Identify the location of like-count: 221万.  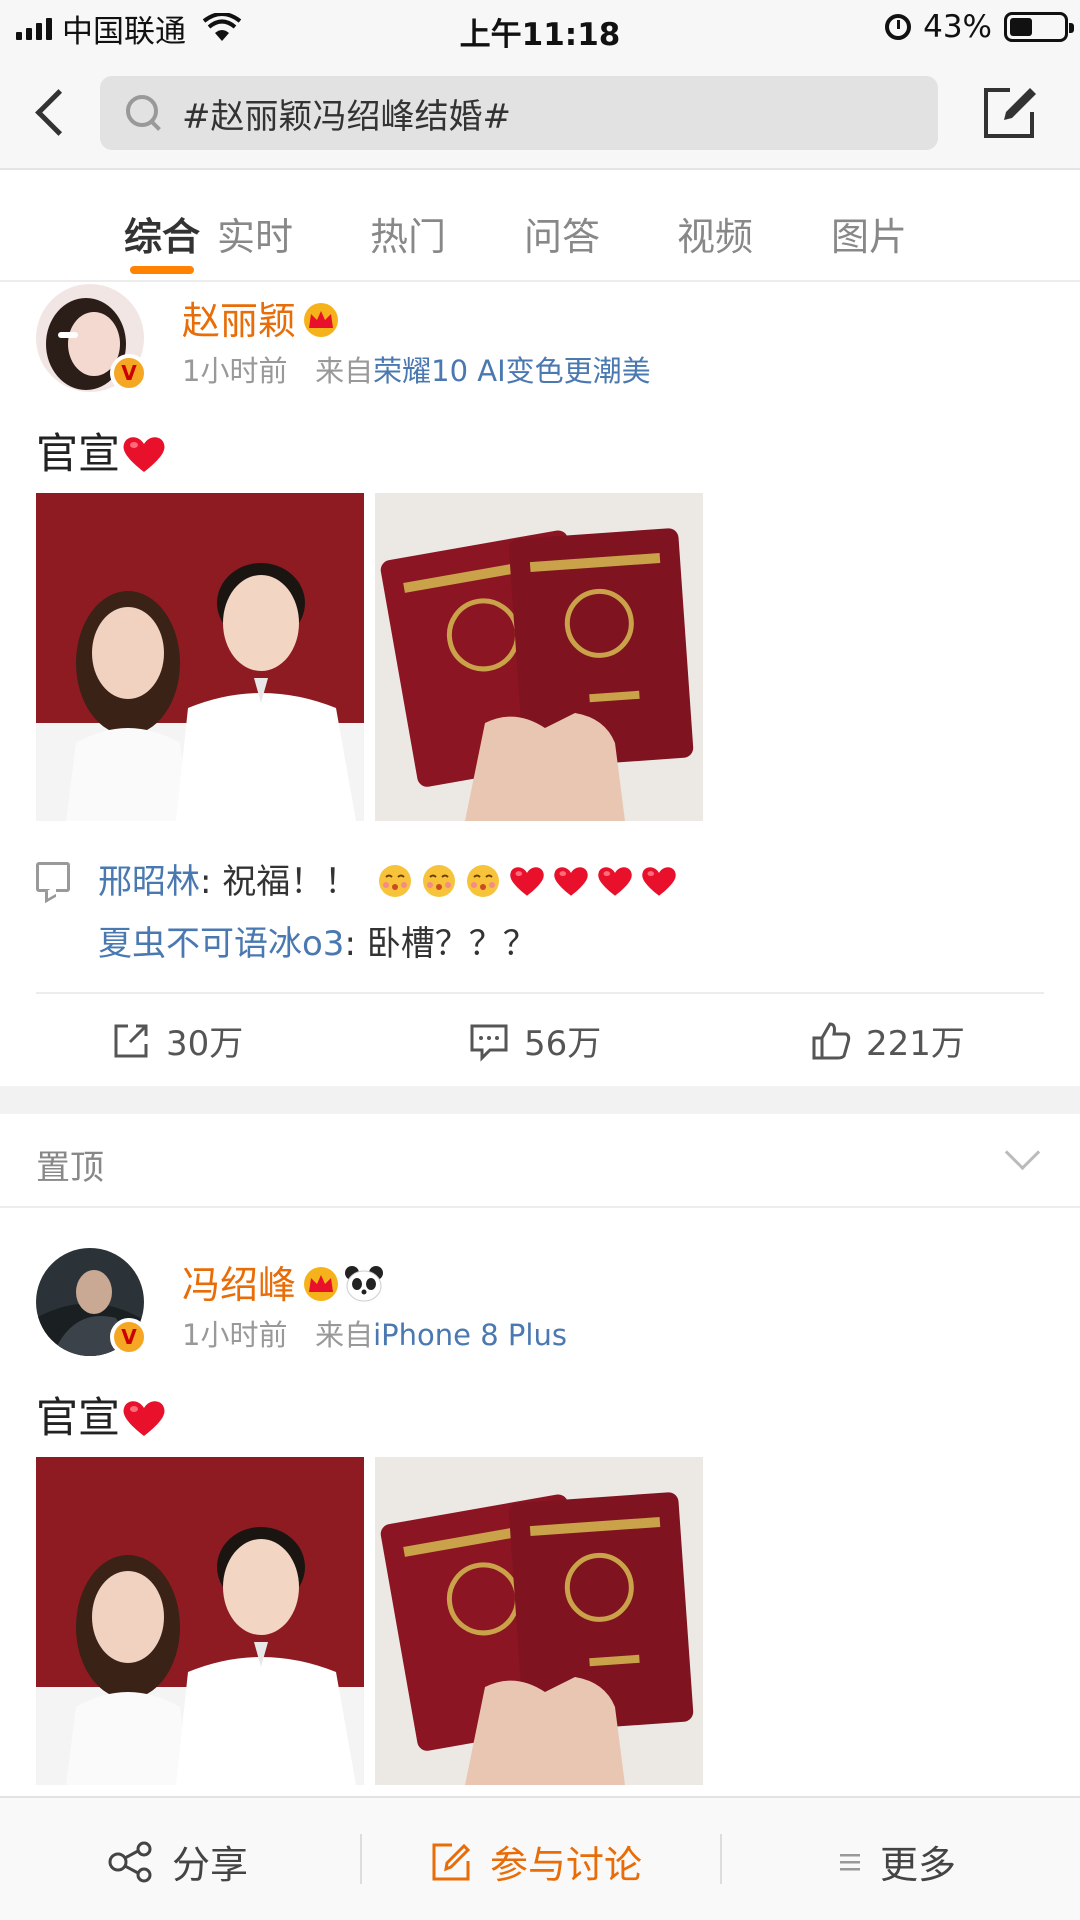
(915, 1044).